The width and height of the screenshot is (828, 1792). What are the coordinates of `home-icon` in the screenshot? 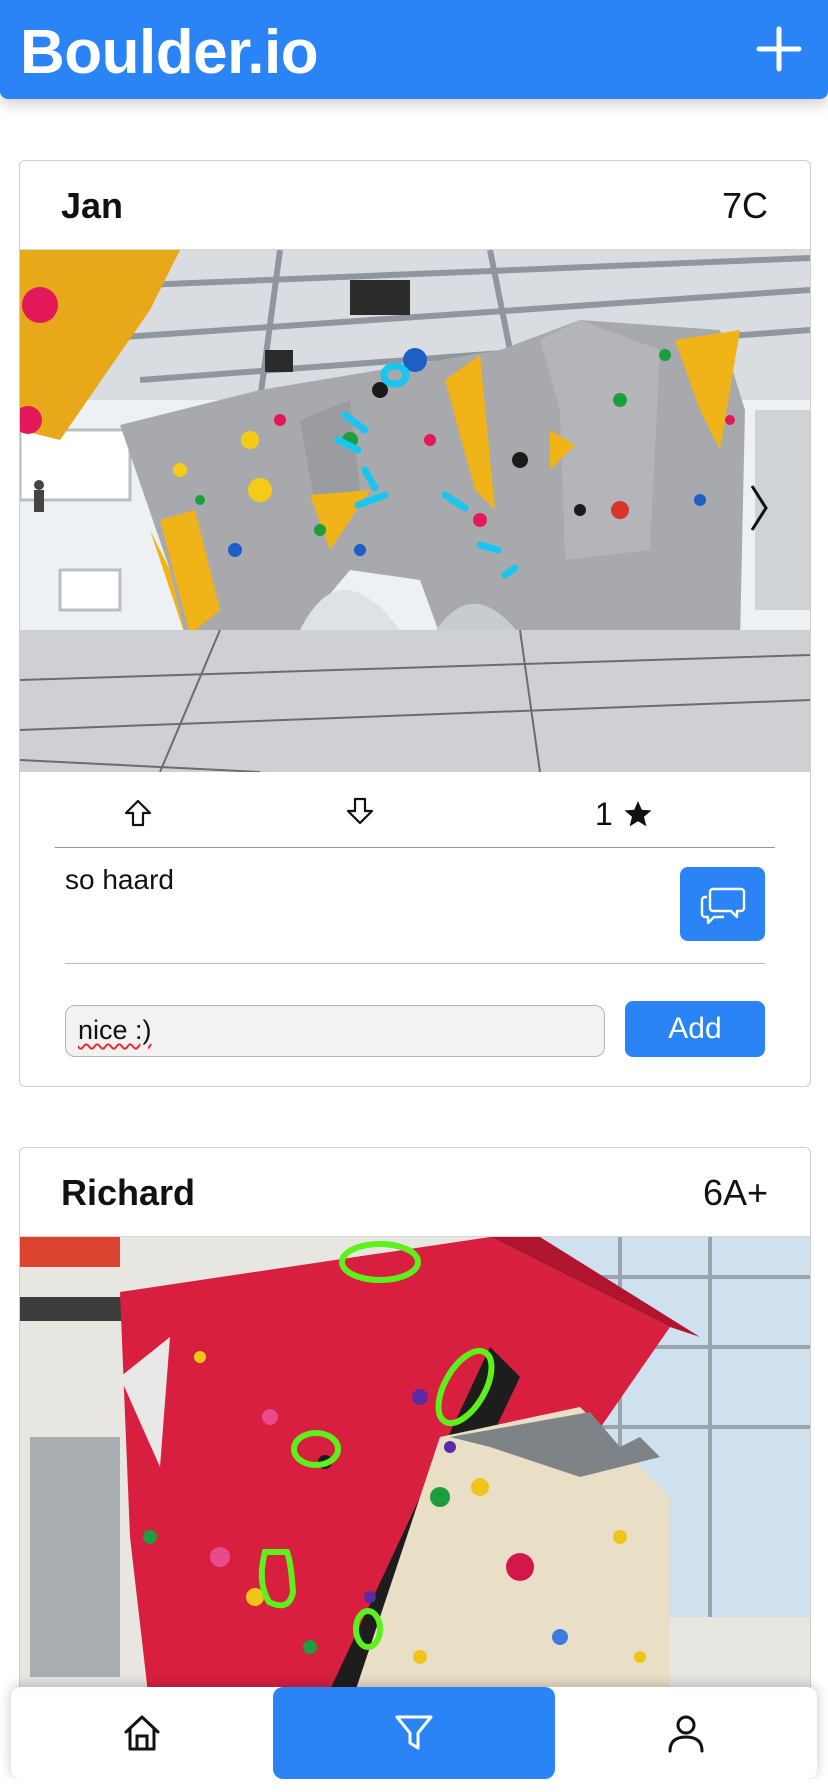 It's located at (142, 1733).